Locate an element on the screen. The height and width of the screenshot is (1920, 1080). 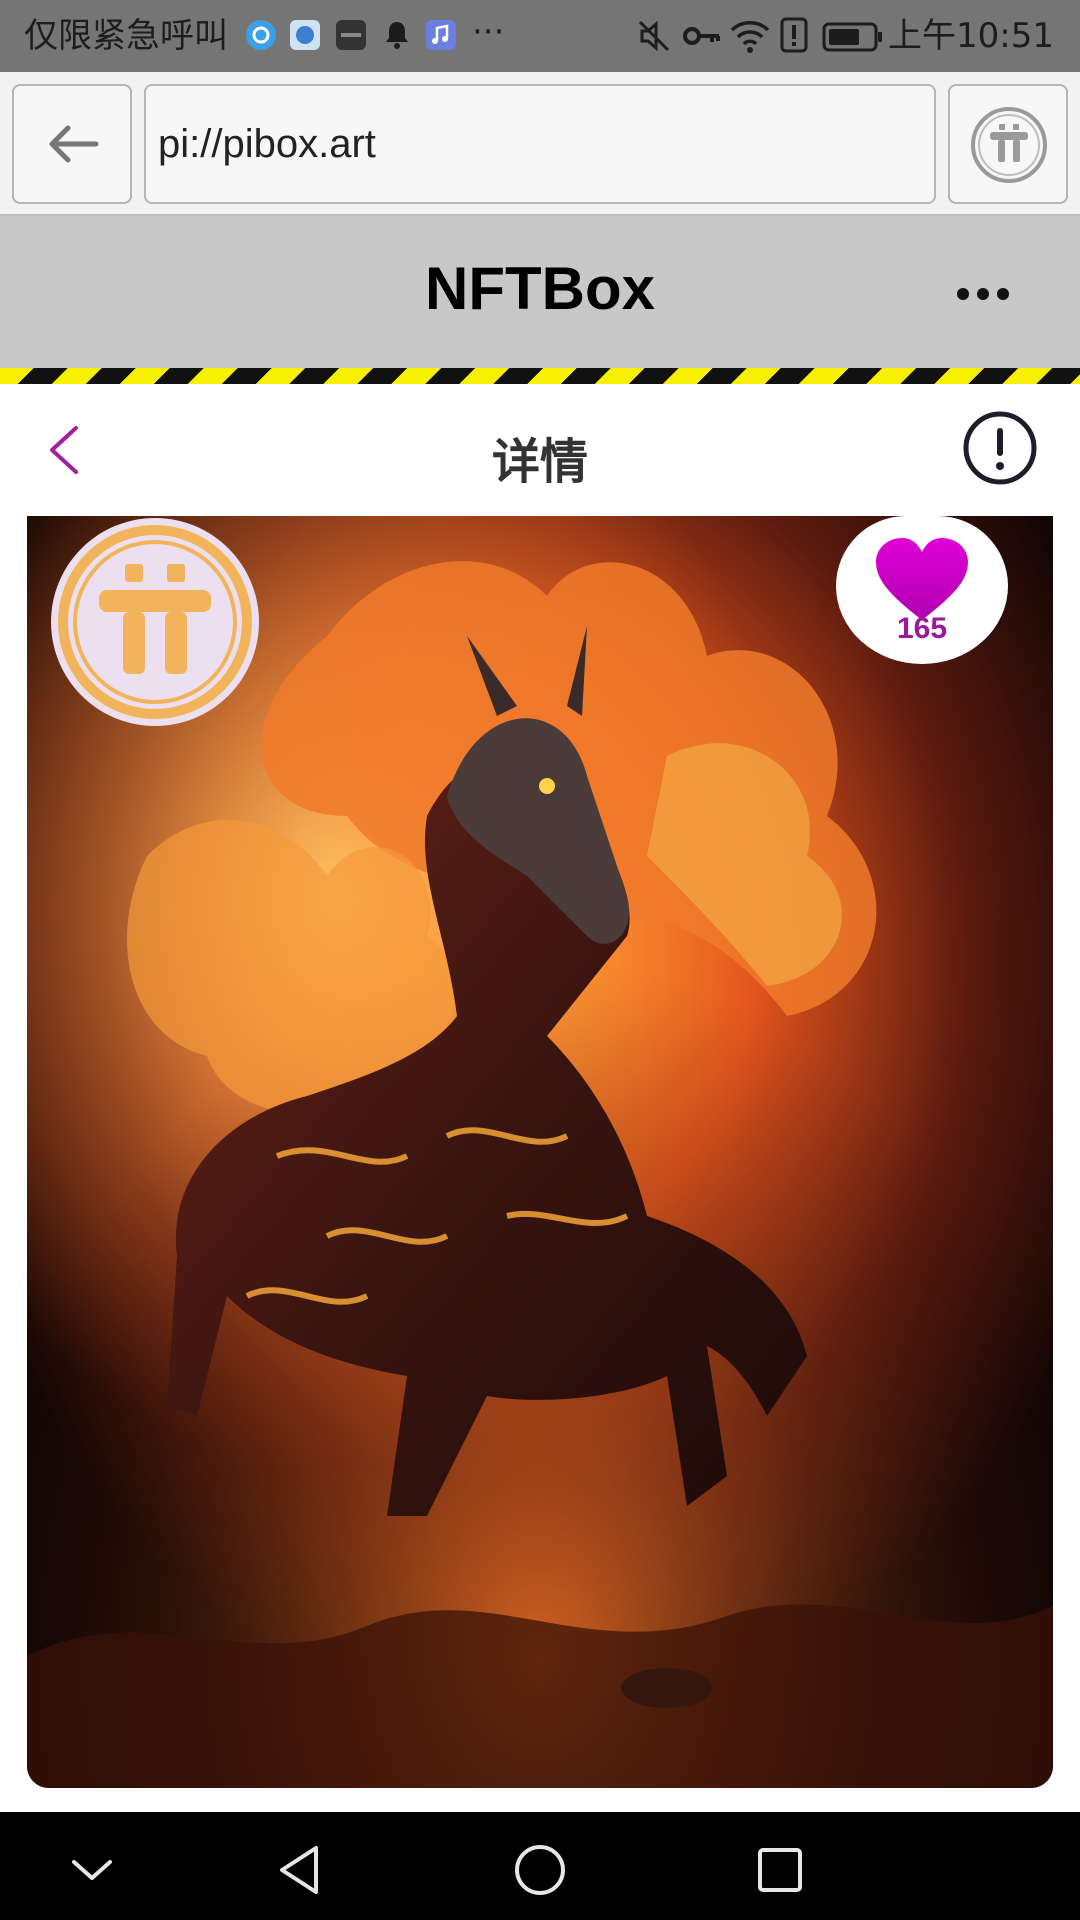
mute-icon is located at coordinates (654, 36).